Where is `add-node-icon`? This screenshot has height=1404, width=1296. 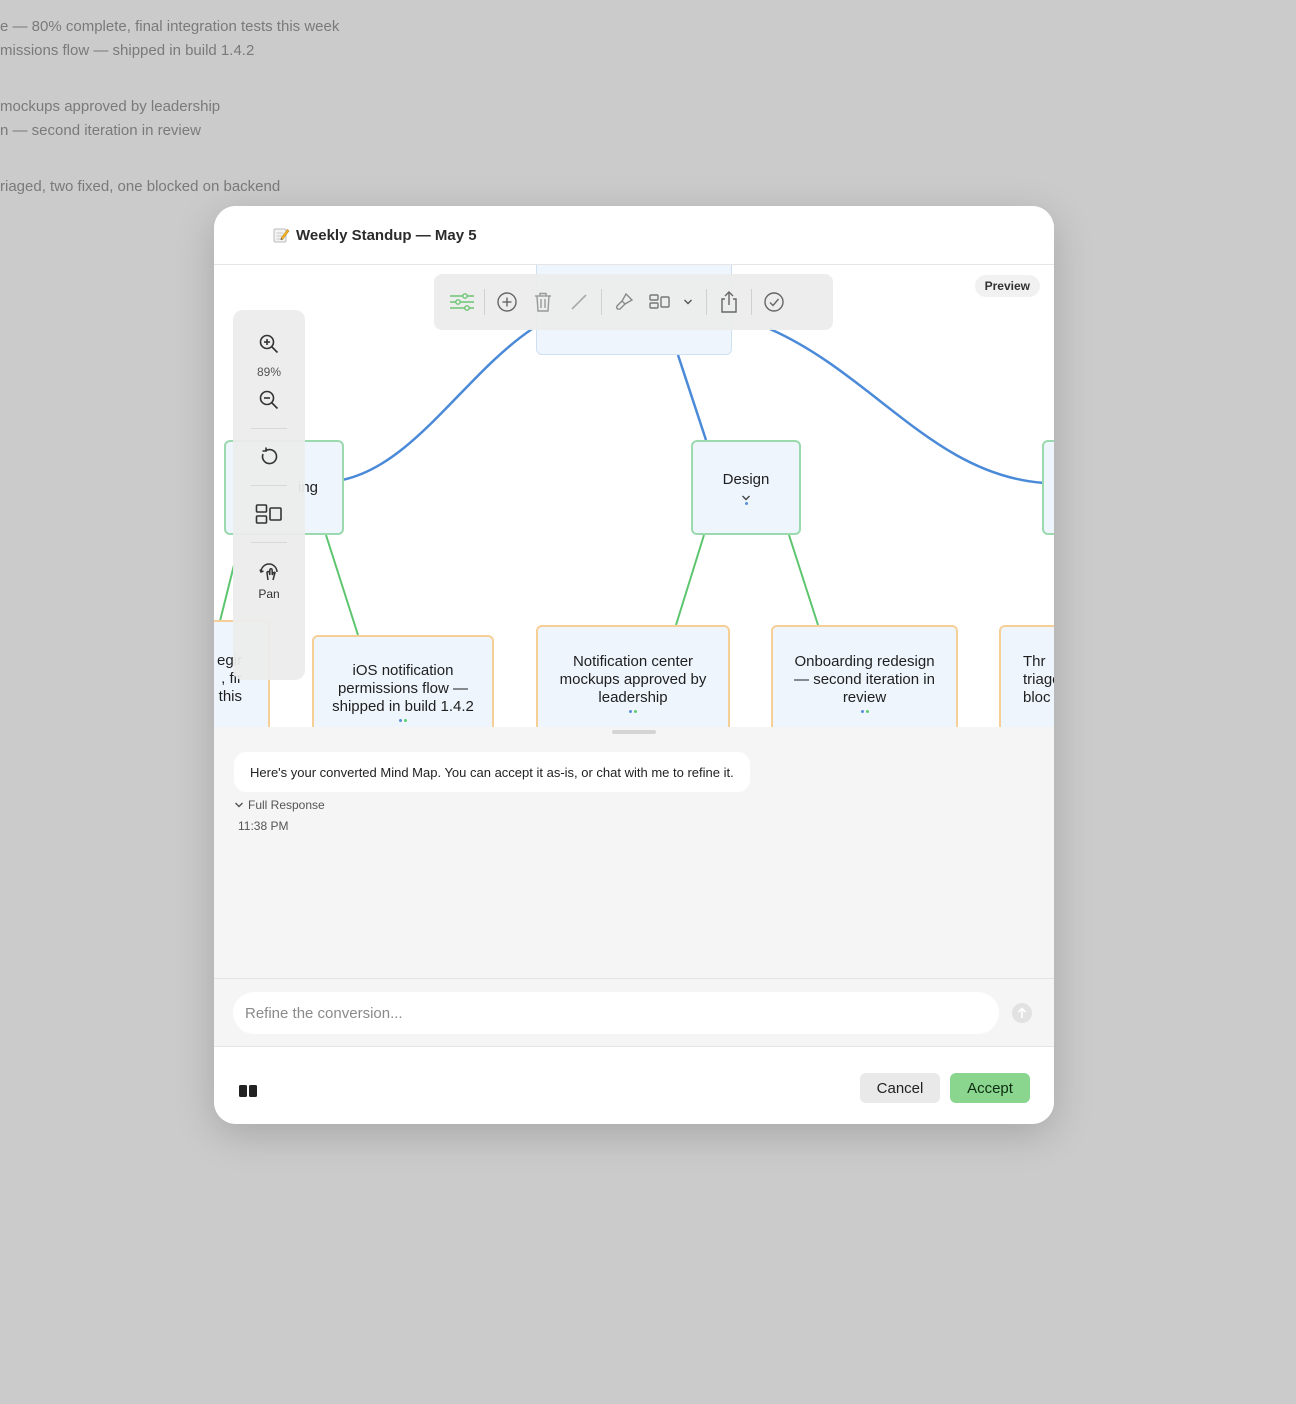 add-node-icon is located at coordinates (507, 302).